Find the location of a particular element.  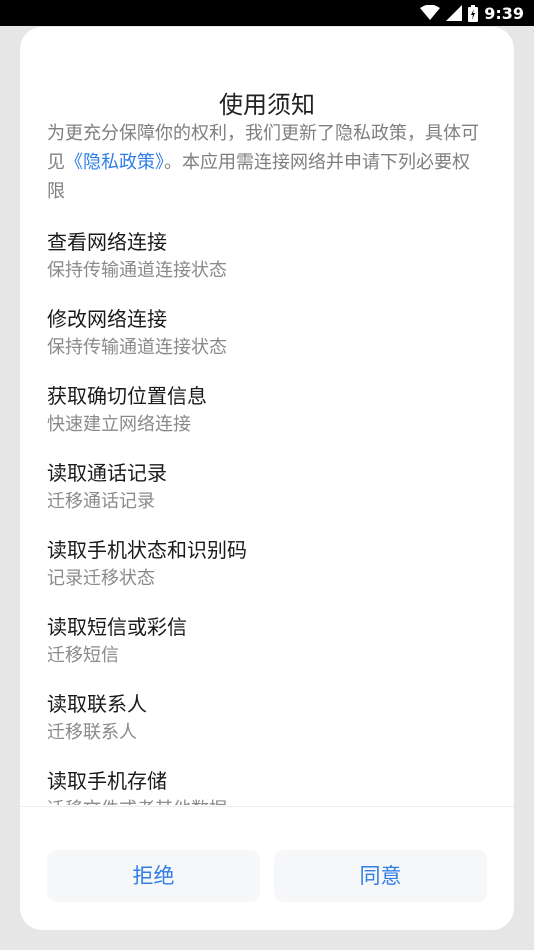

permission-item: 读取联系人 迁移联系人 is located at coordinates (267, 718).